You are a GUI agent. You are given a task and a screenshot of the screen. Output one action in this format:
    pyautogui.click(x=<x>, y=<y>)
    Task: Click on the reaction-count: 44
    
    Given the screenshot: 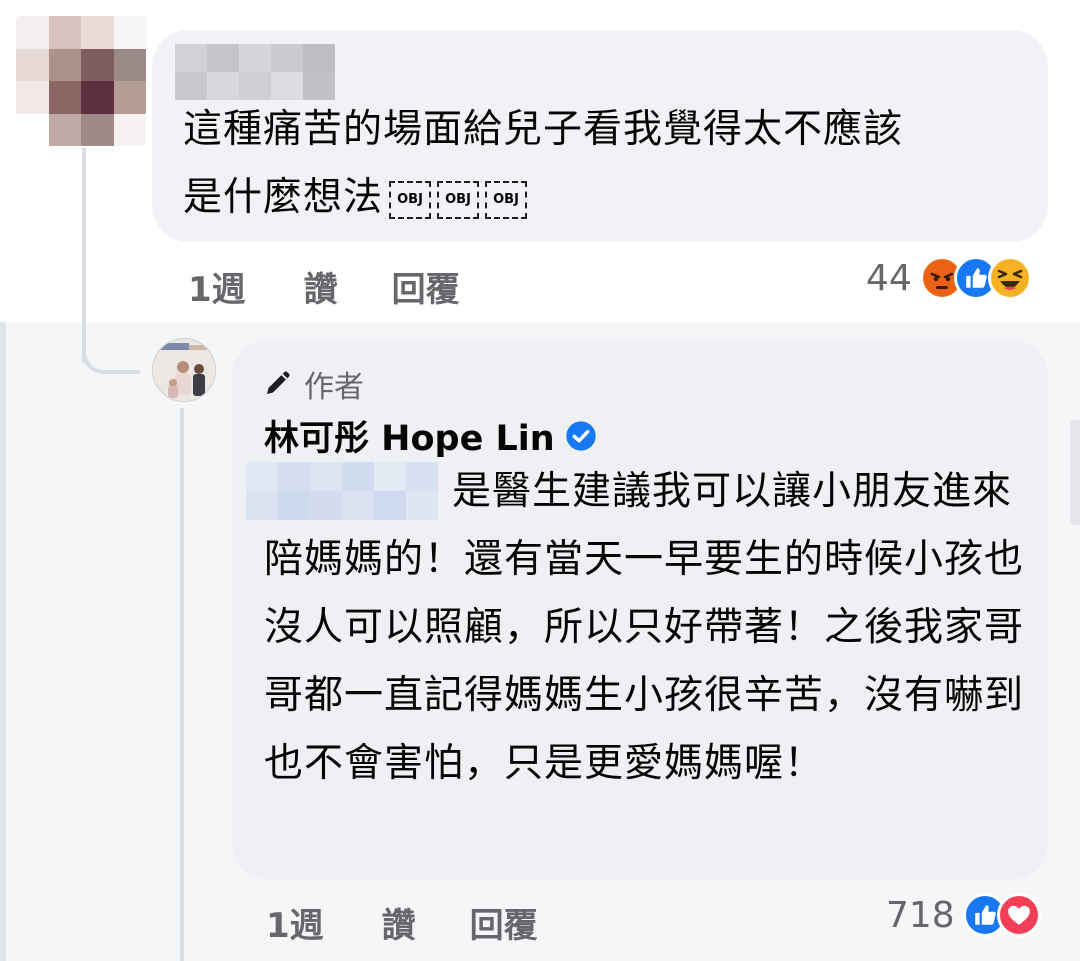 What is the action you would take?
    pyautogui.click(x=889, y=278)
    